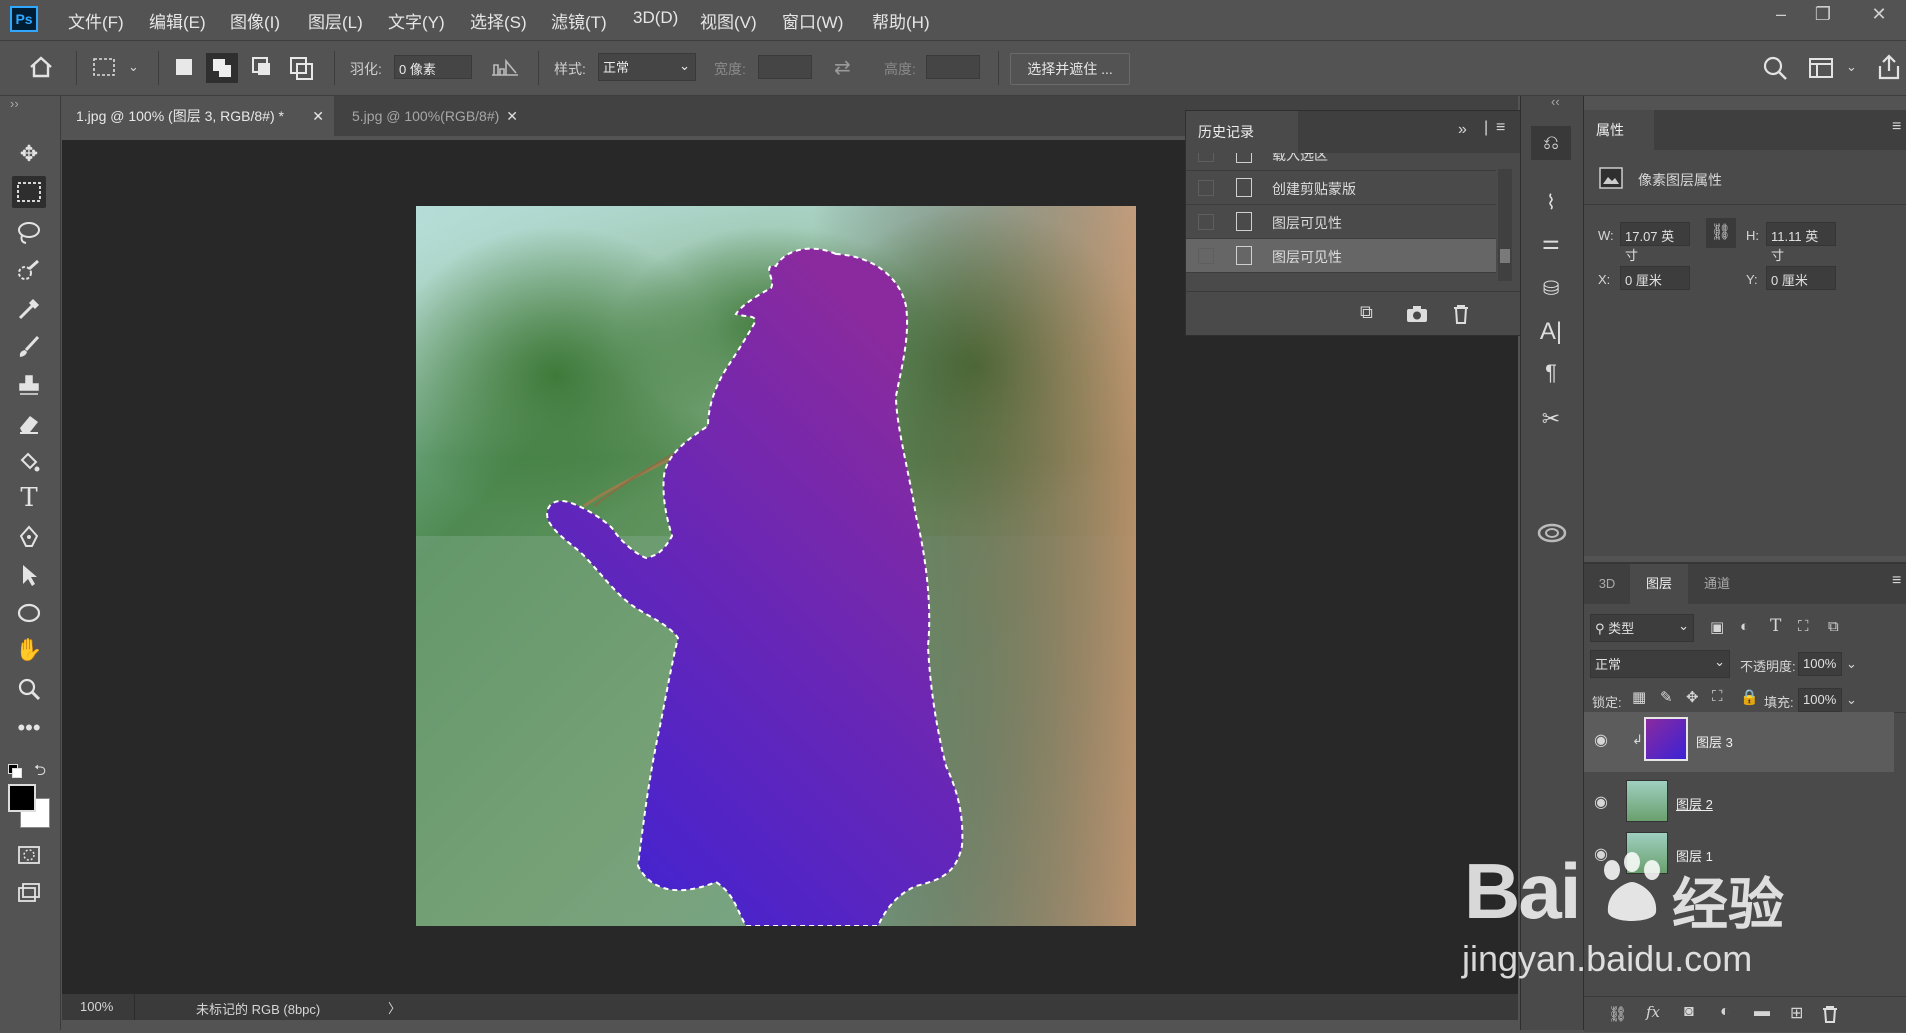 This screenshot has width=1906, height=1033. What do you see at coordinates (1801, 242) in the screenshot?
I see `height-field: 11.11 英寸` at bounding box center [1801, 242].